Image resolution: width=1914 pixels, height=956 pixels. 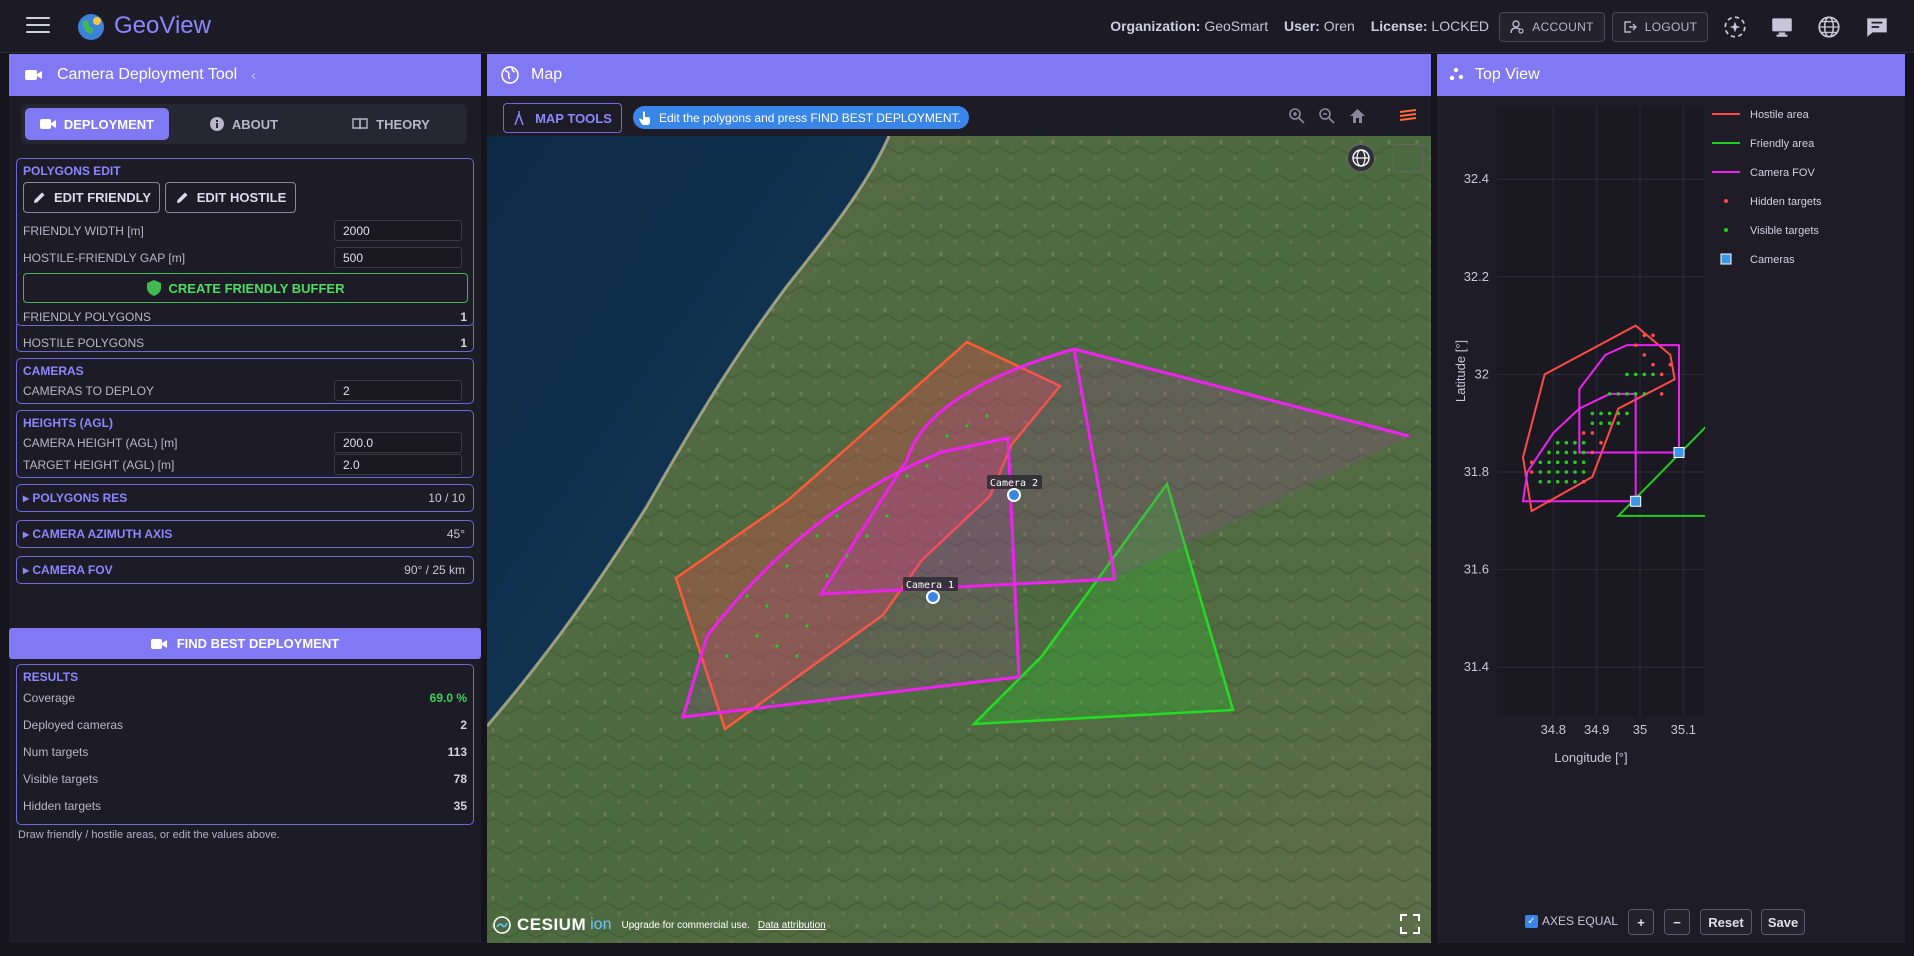 What do you see at coordinates (1677, 922) in the screenshot?
I see `zoom-out-button: −` at bounding box center [1677, 922].